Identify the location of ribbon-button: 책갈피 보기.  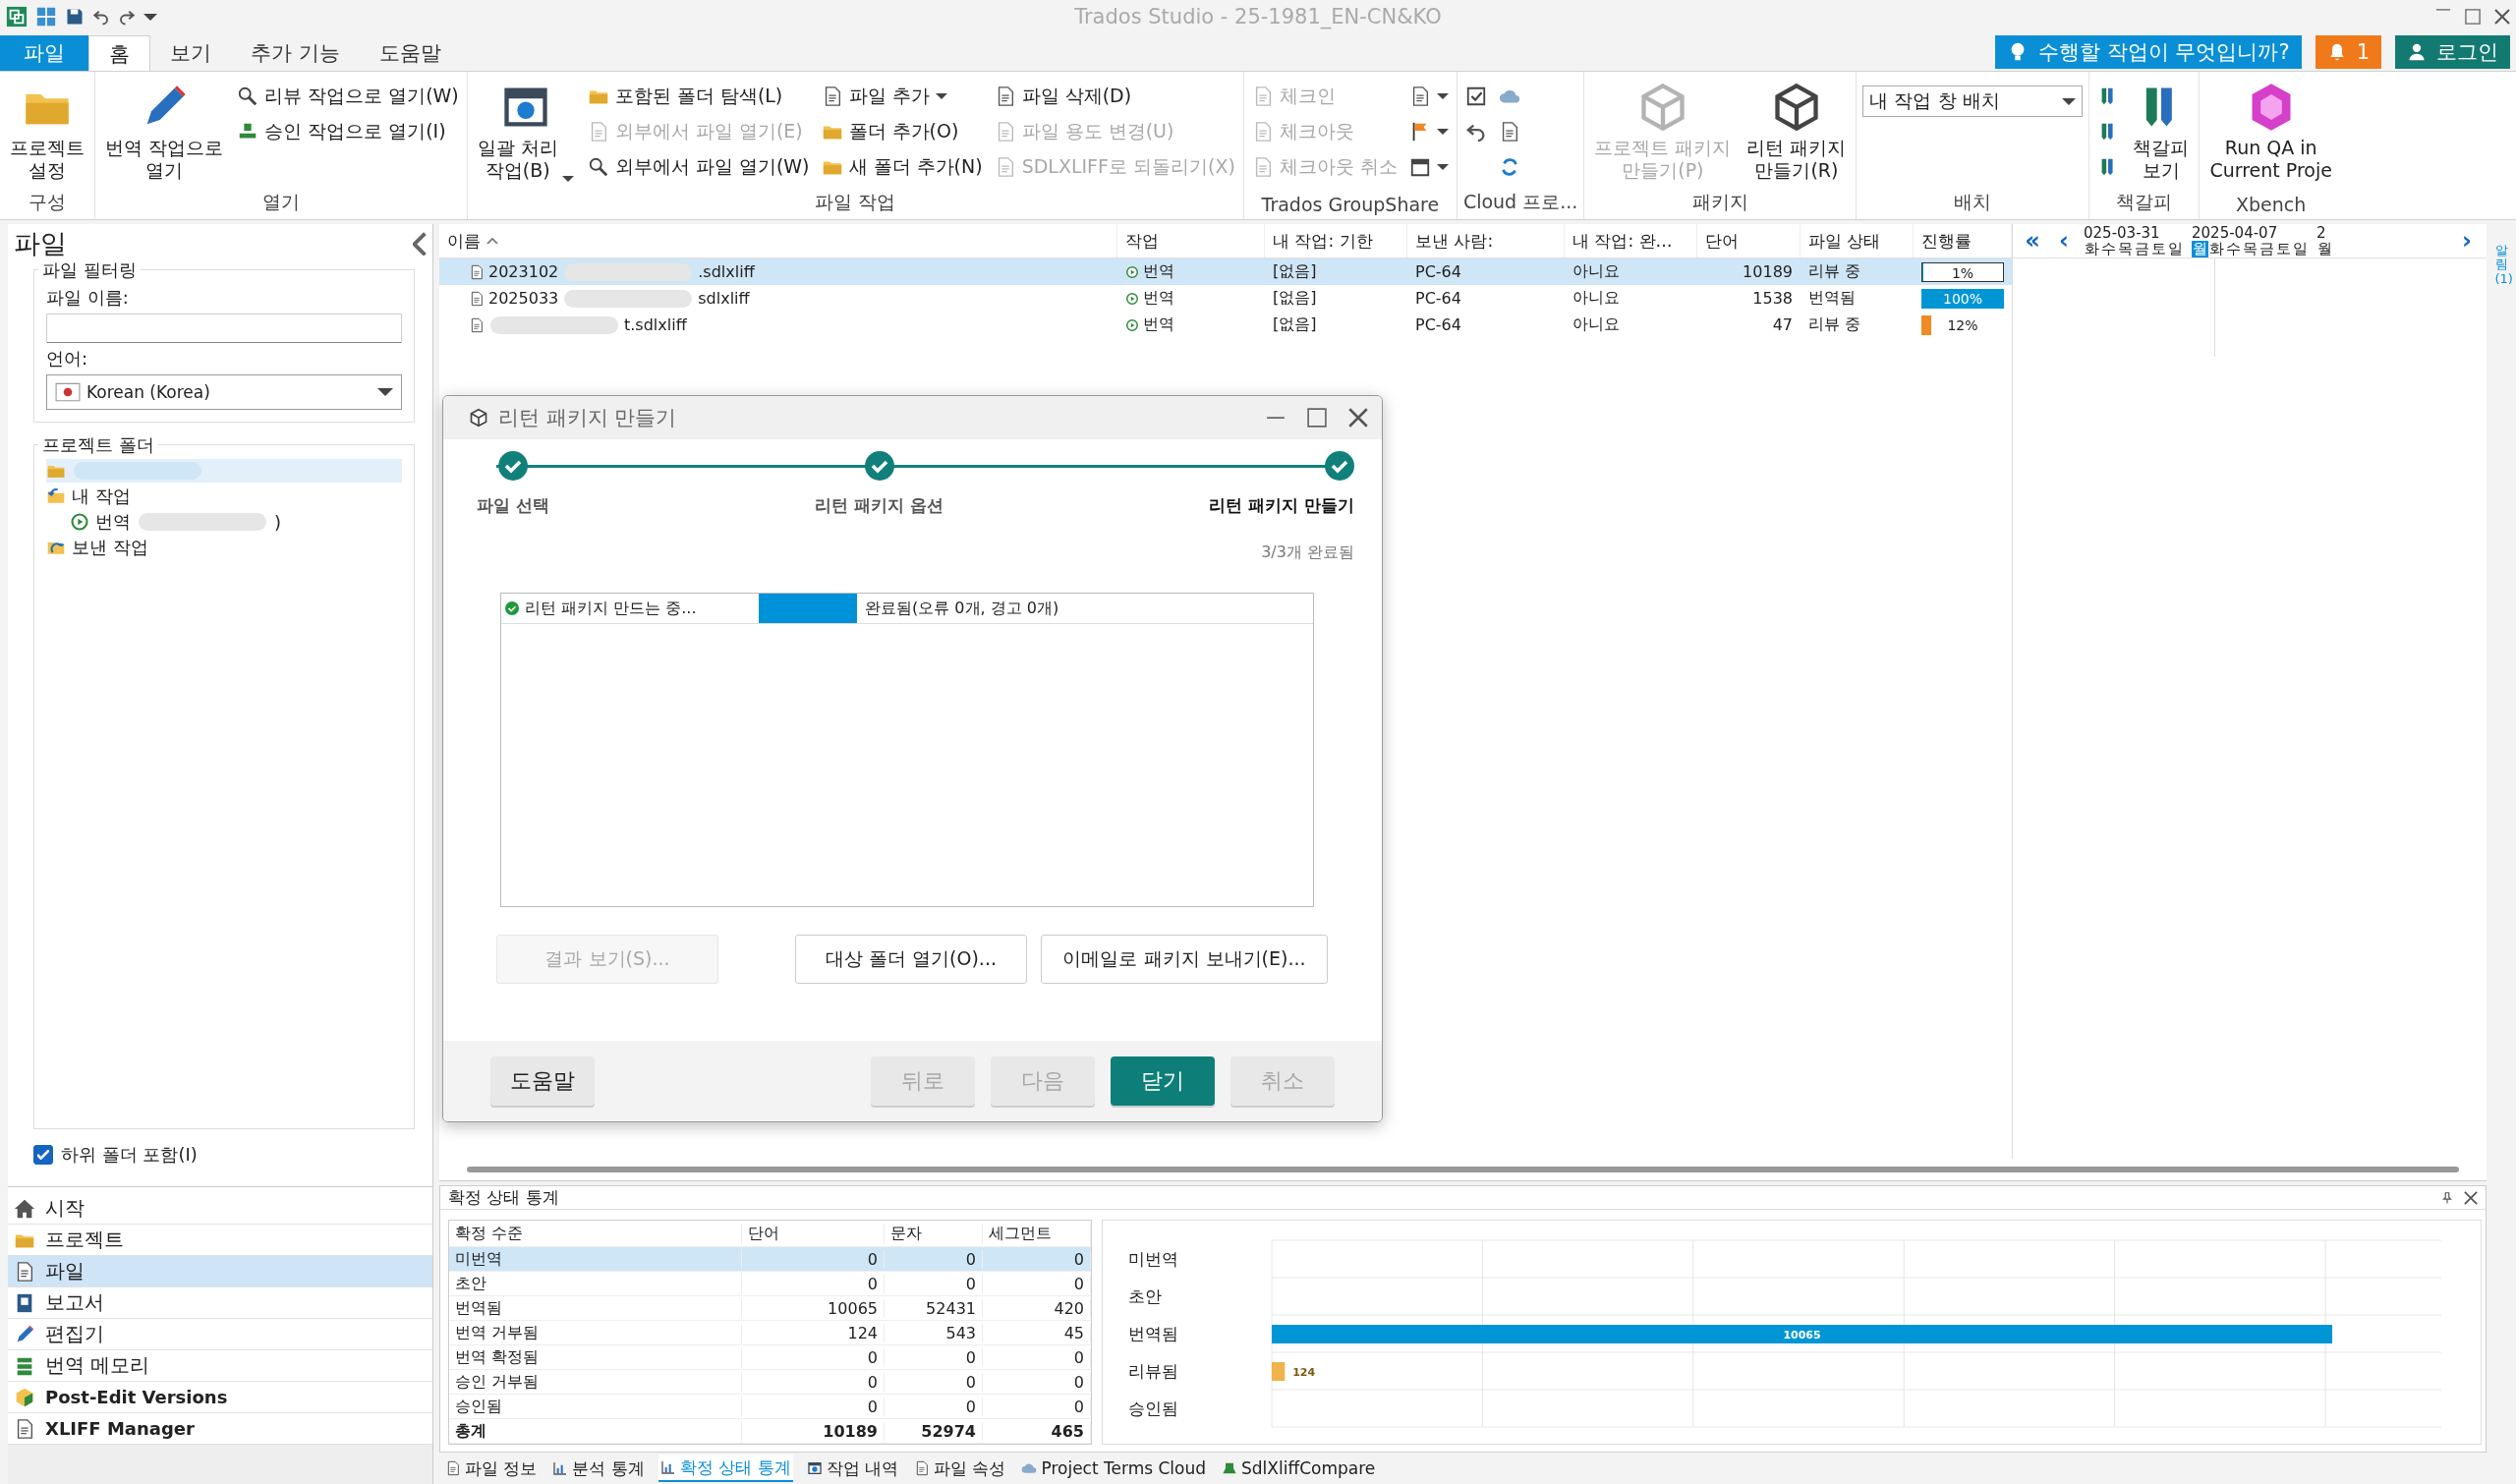
(2161, 132).